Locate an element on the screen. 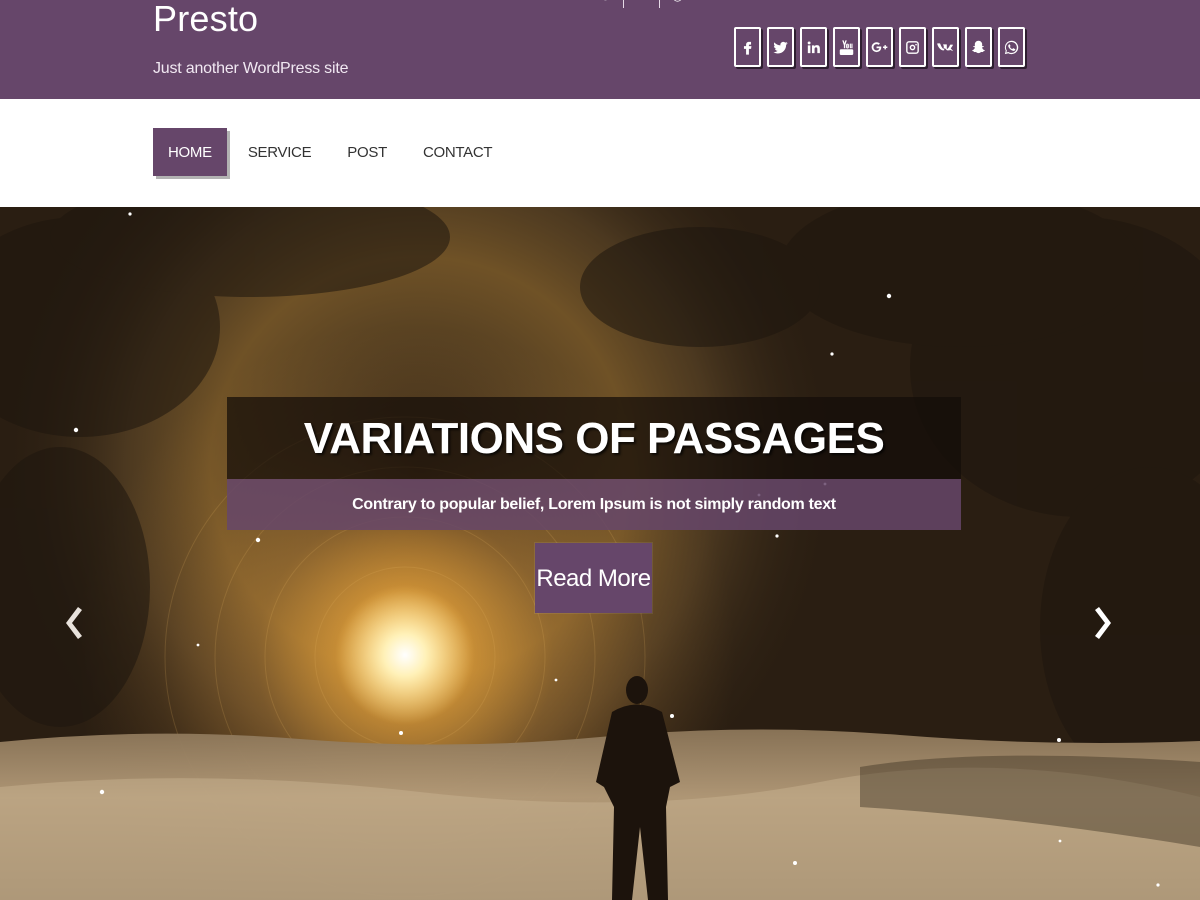  social-links is located at coordinates (879, 47).